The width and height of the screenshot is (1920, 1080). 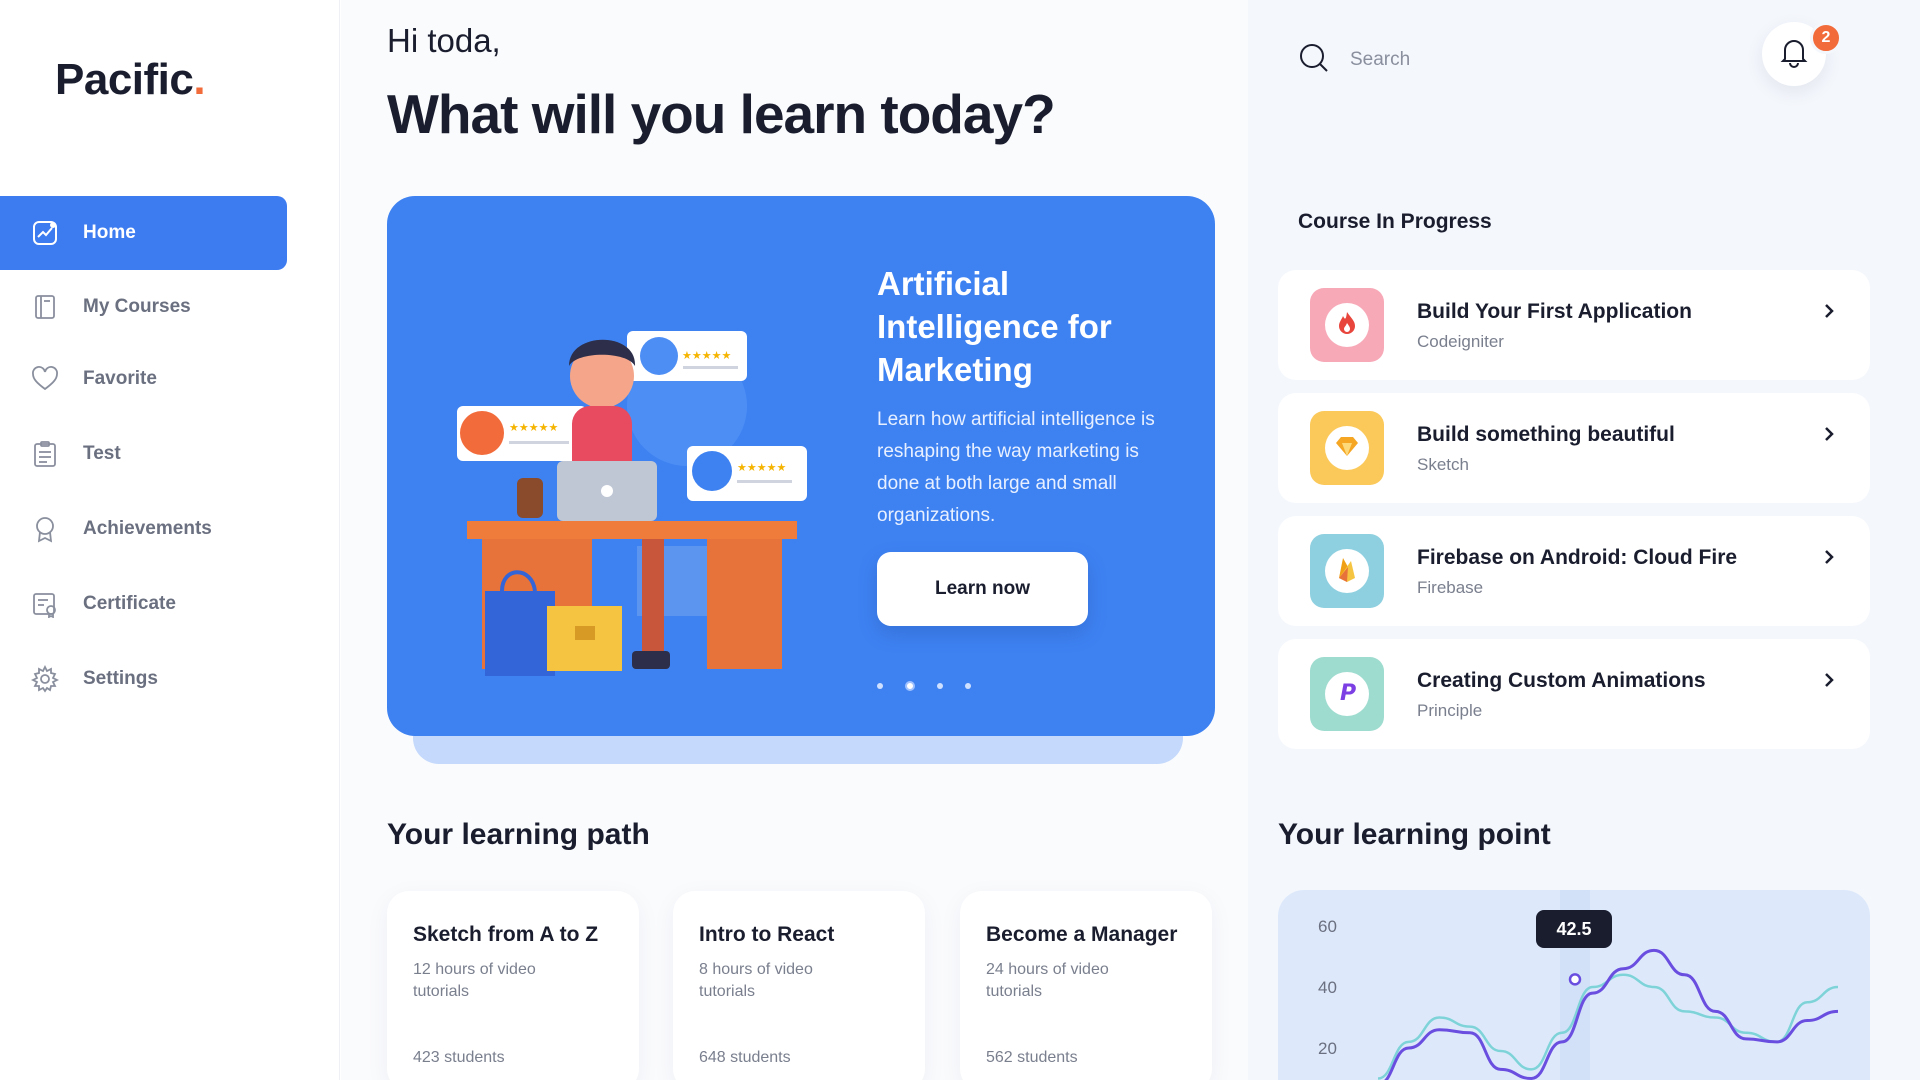 I want to click on learning-point-chart: 60 40 20 42.5, so click(x=1574, y=985).